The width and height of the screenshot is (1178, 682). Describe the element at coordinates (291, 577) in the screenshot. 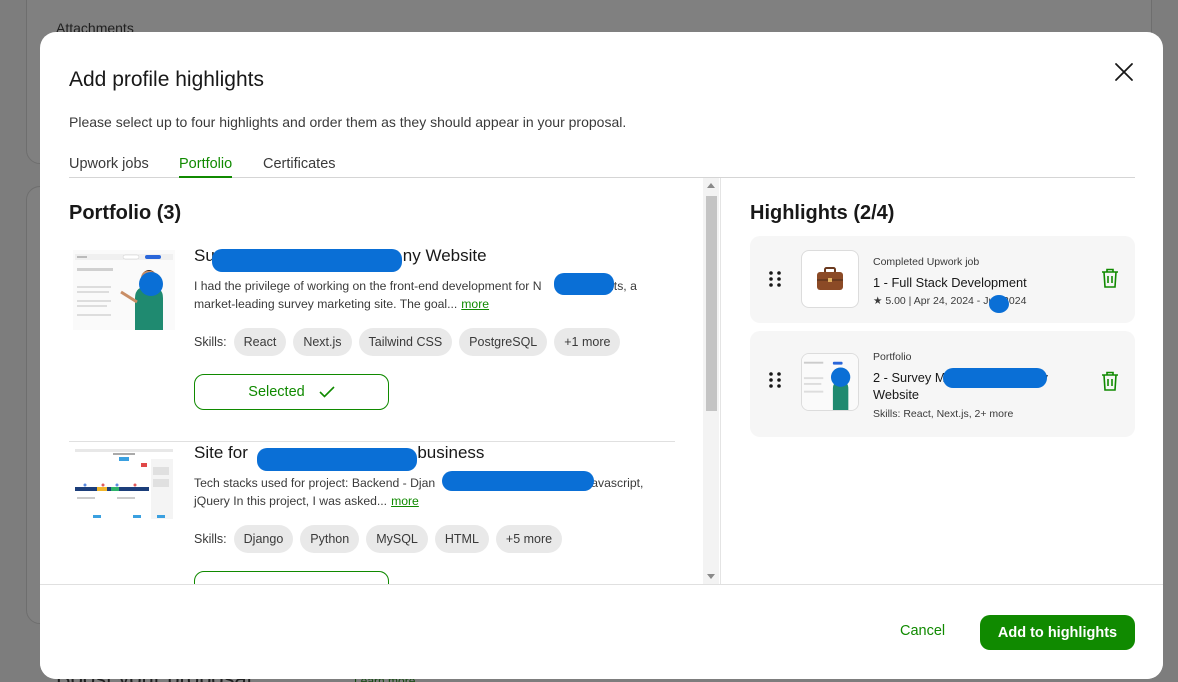

I see `select-button` at that location.